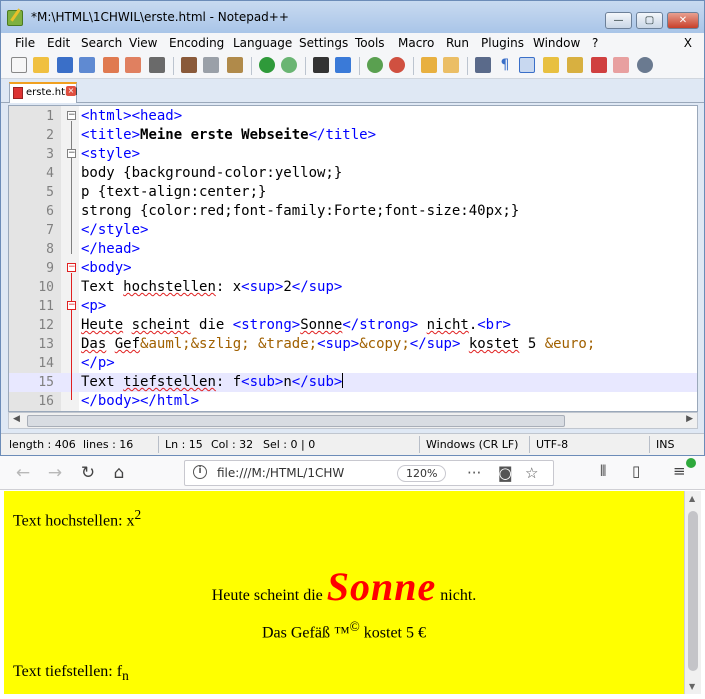 The image size is (705, 699). Describe the element at coordinates (527, 65) in the screenshot. I see `indent-guide-icon` at that location.